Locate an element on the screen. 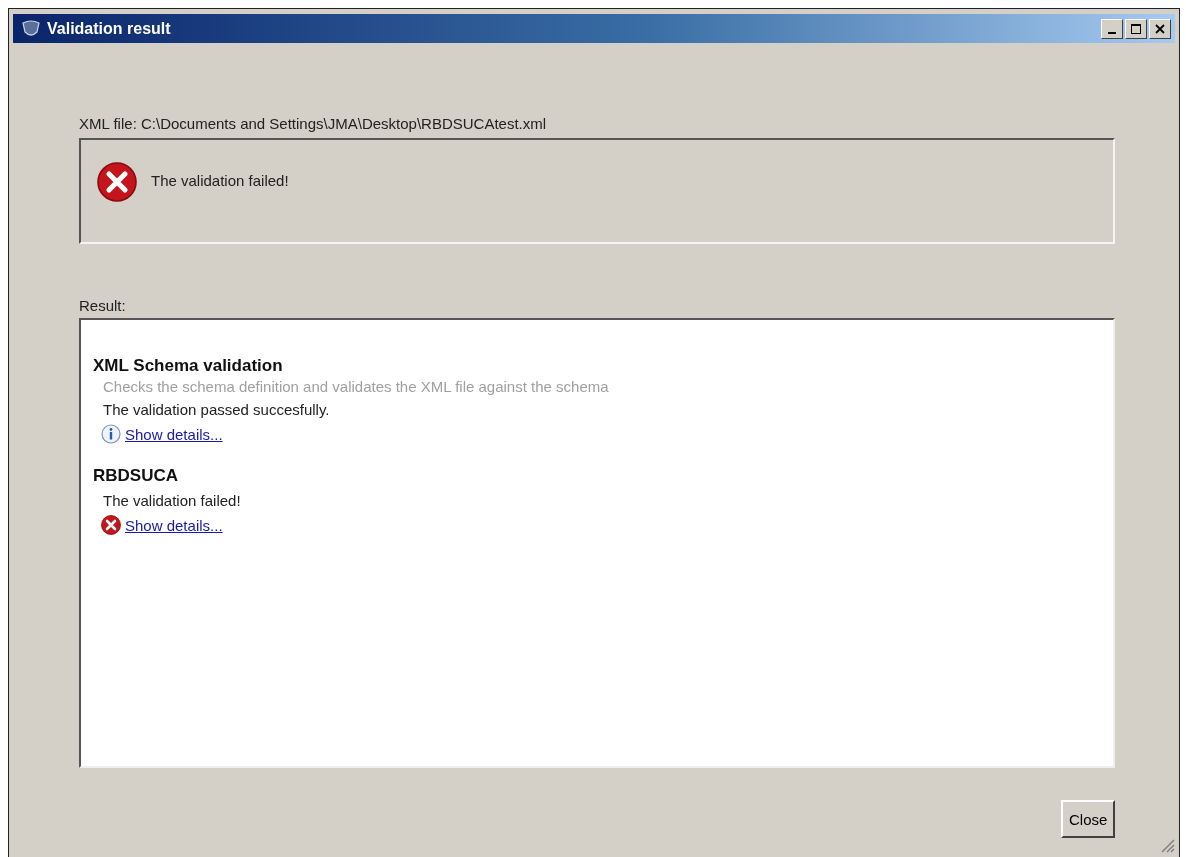 The height and width of the screenshot is (857, 1186). file-path-label: XML file: C:\Documents and Settings\JMA\Desktop\RBDSUCAtest.xml is located at coordinates (313, 123).